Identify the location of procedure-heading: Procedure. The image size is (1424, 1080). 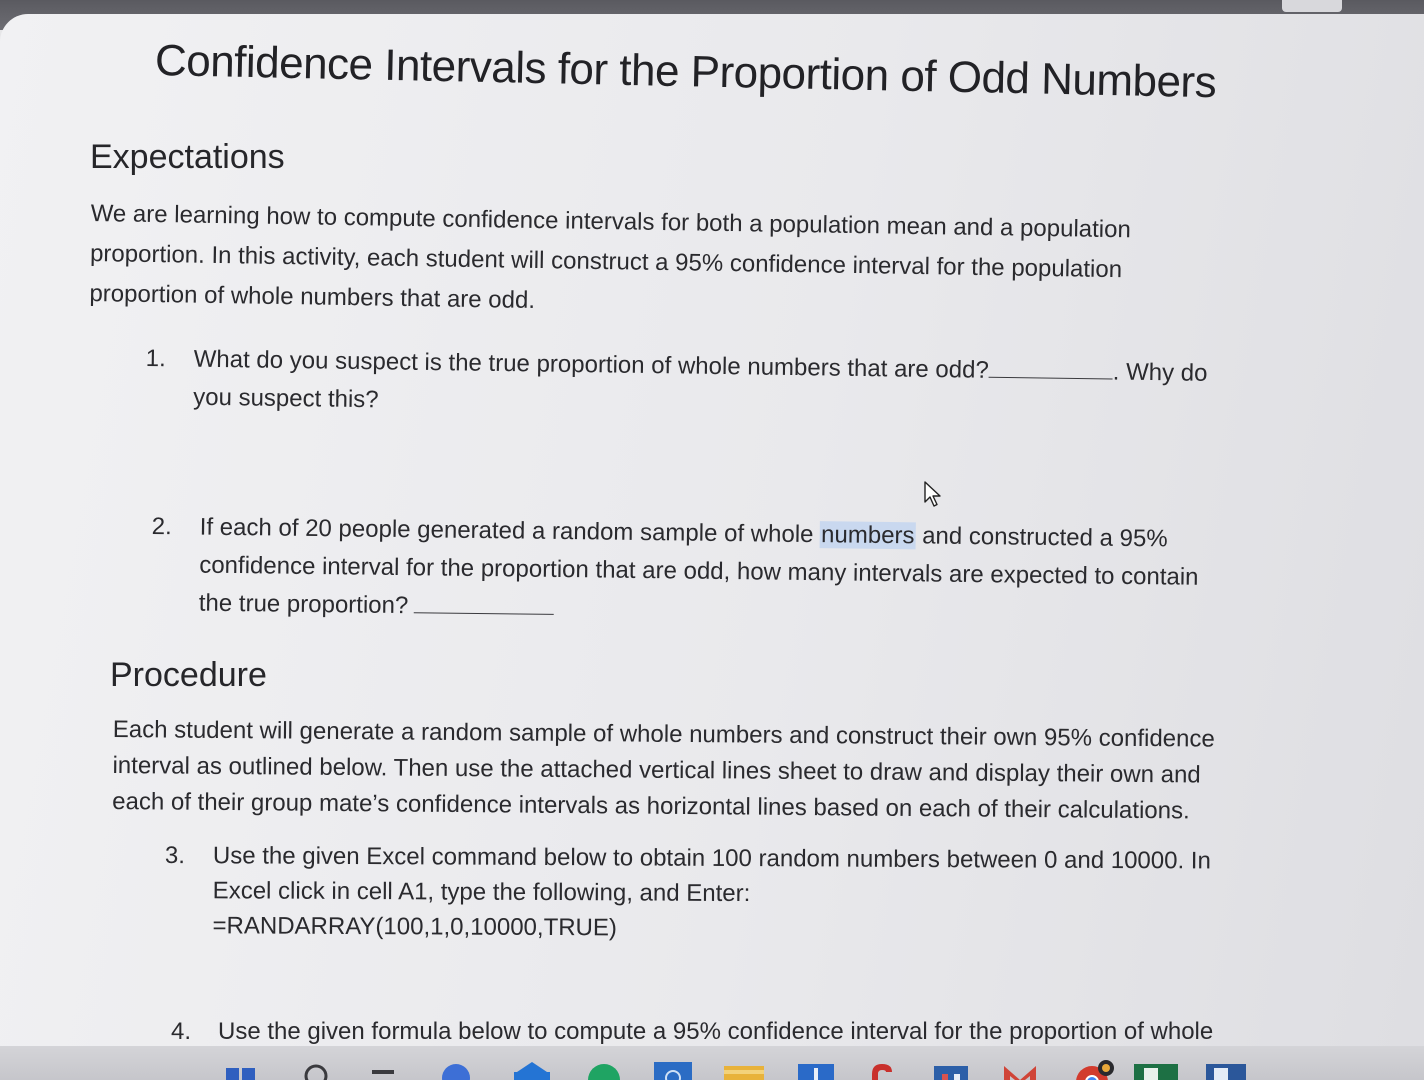
(188, 675).